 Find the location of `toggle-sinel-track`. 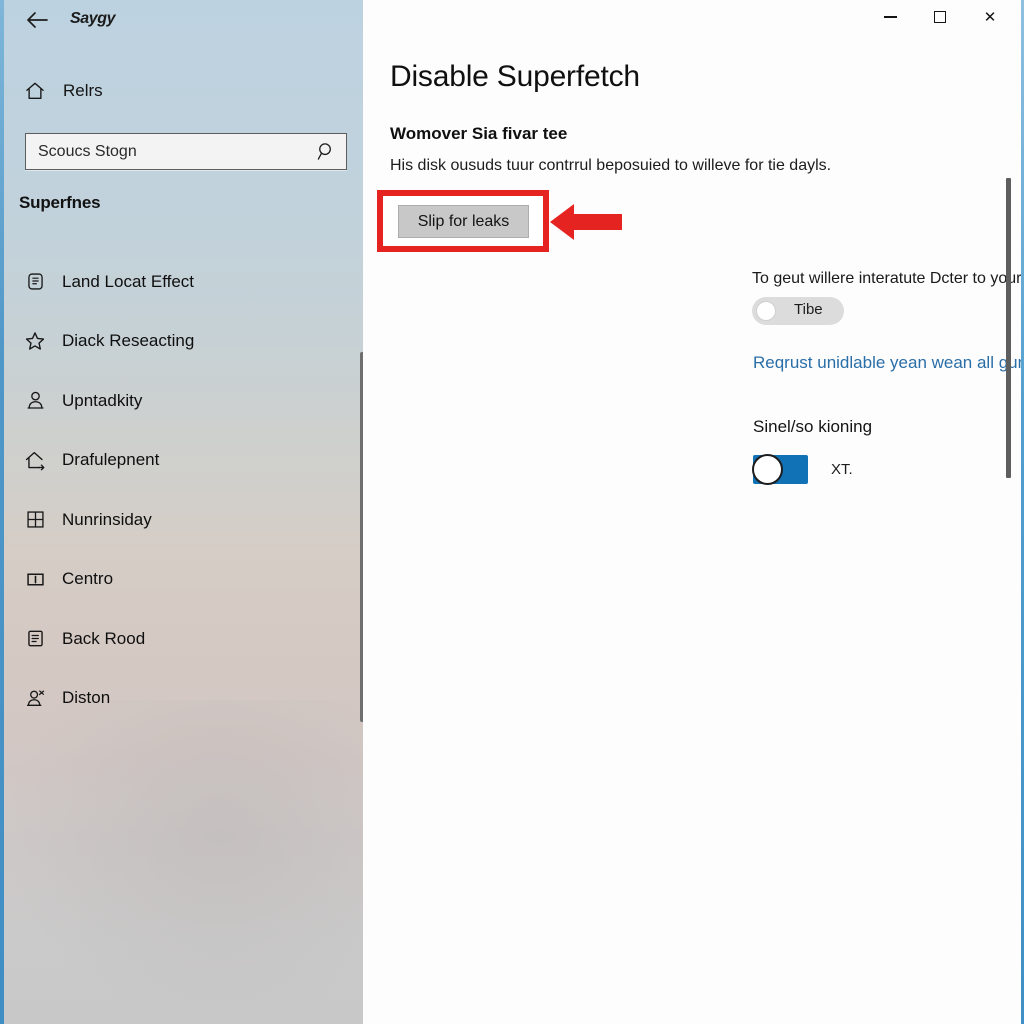

toggle-sinel-track is located at coordinates (780, 469).